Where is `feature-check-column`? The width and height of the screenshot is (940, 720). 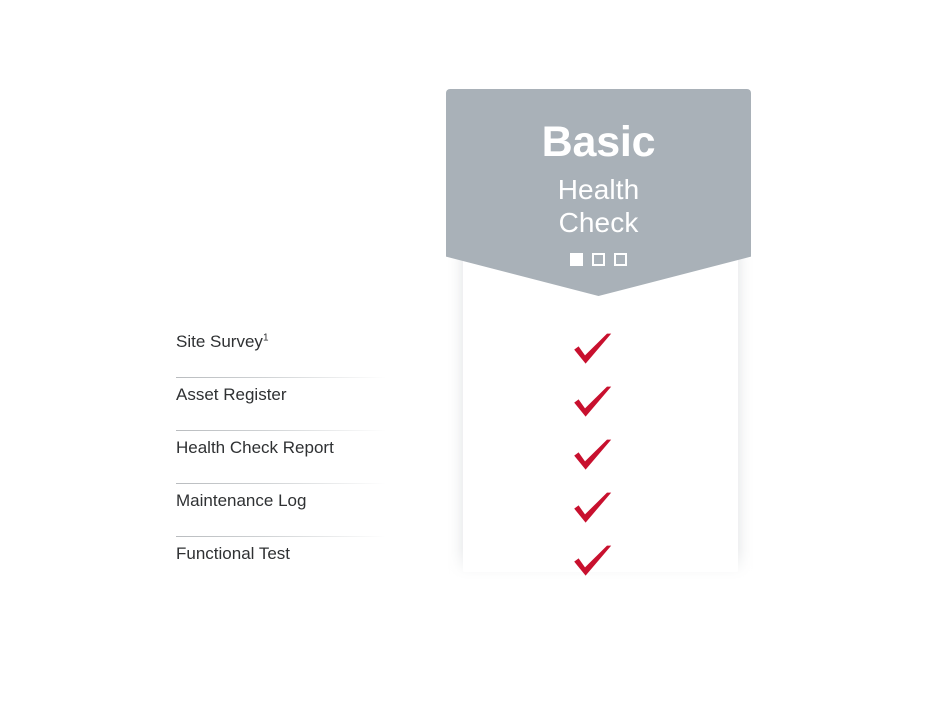 feature-check-column is located at coordinates (593, 456).